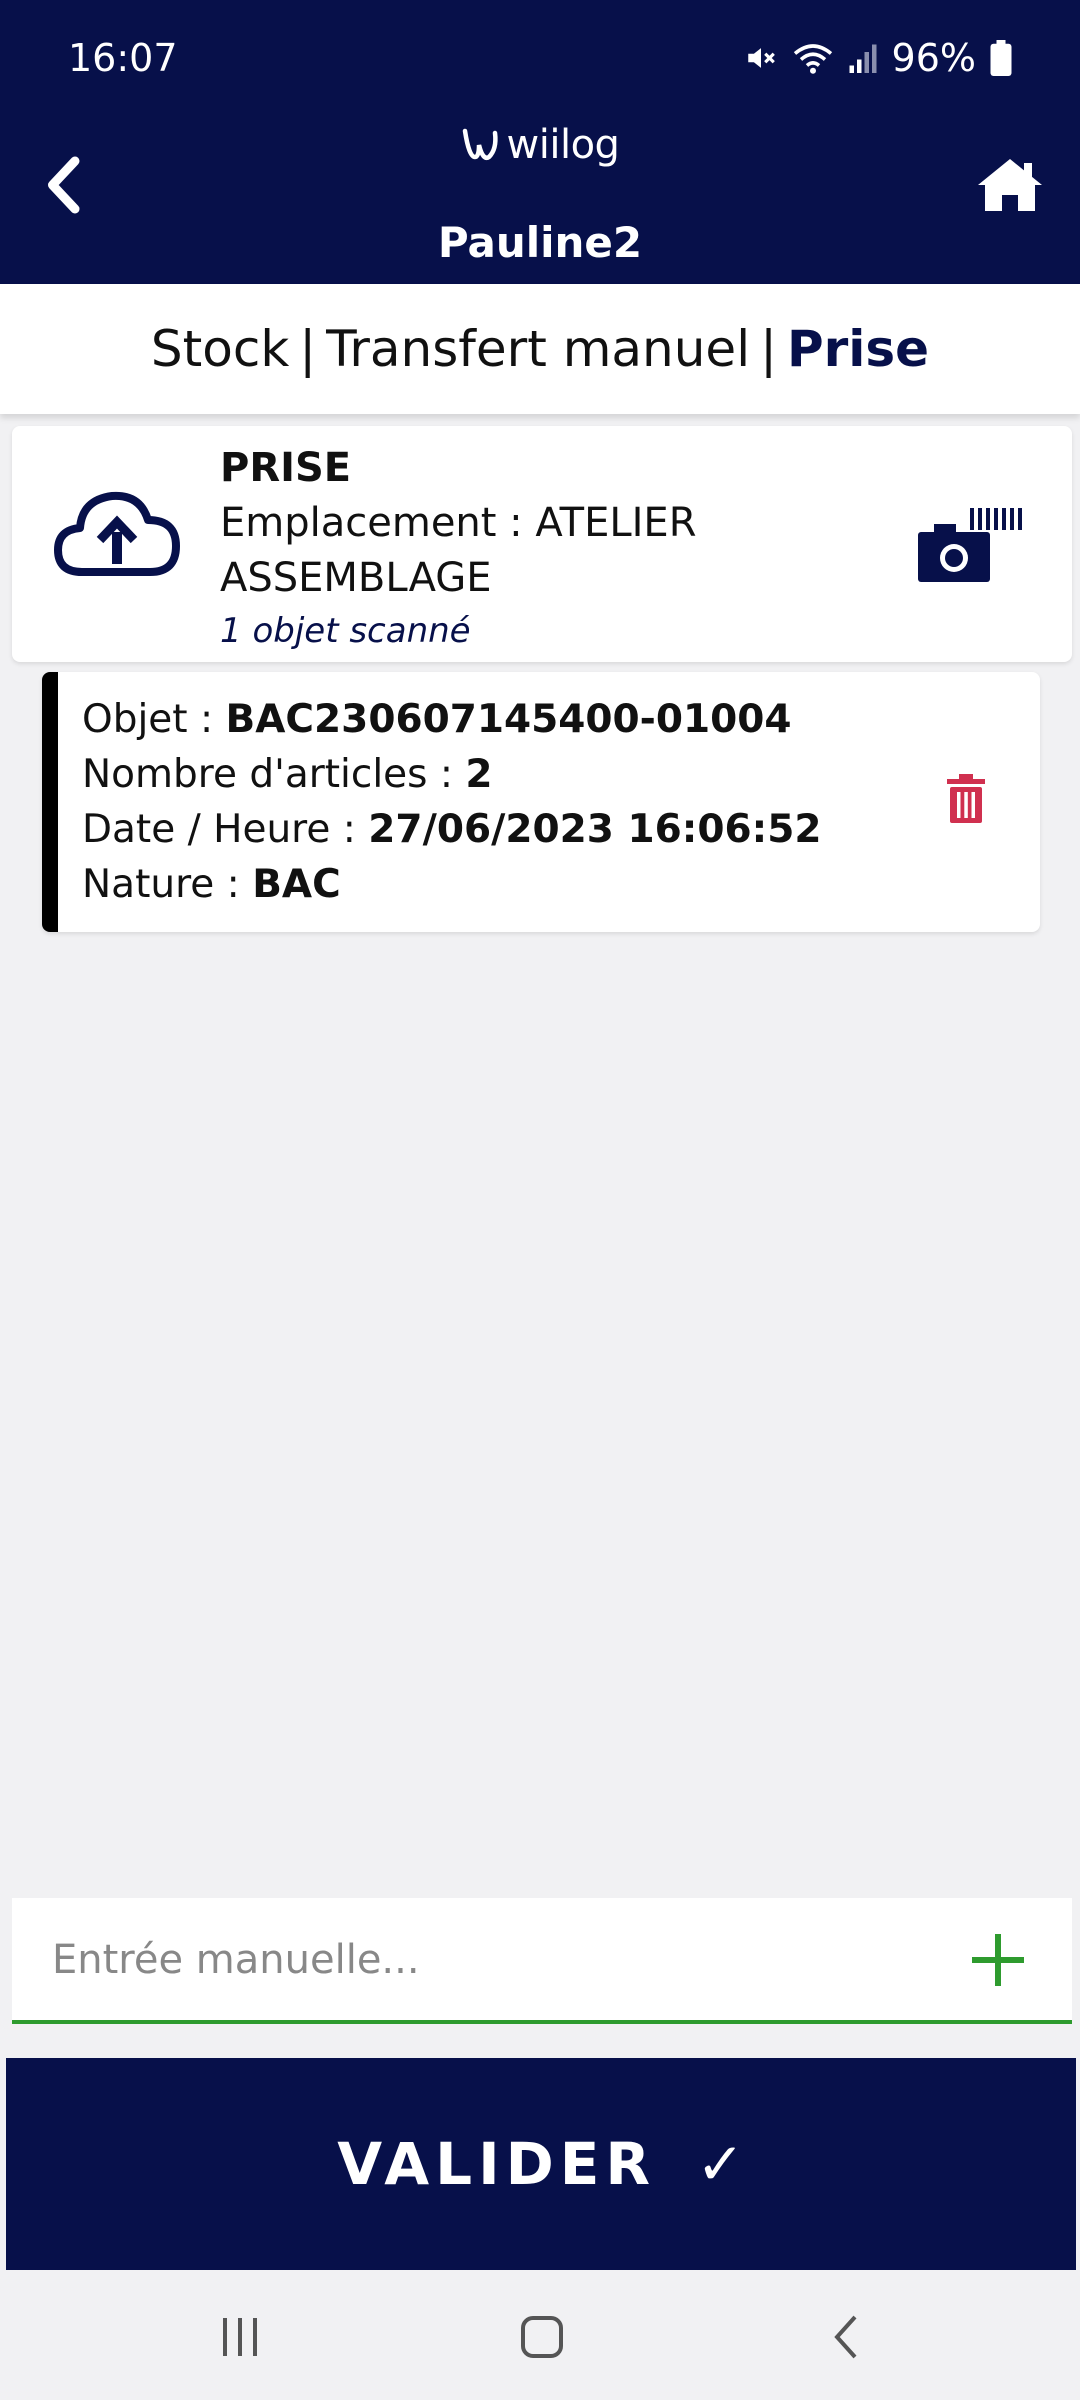 This screenshot has height=2400, width=1080. I want to click on prise-scanned-count: 1 objet scanné, so click(345, 631).